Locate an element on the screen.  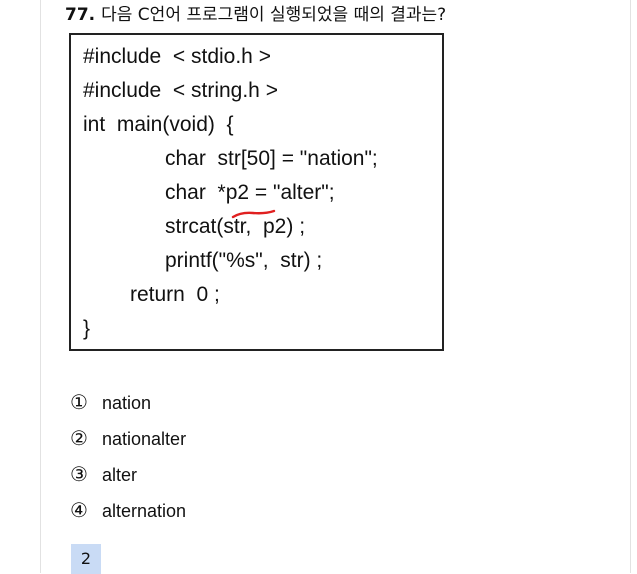
option-4: ④ alternation is located at coordinates (128, 511).